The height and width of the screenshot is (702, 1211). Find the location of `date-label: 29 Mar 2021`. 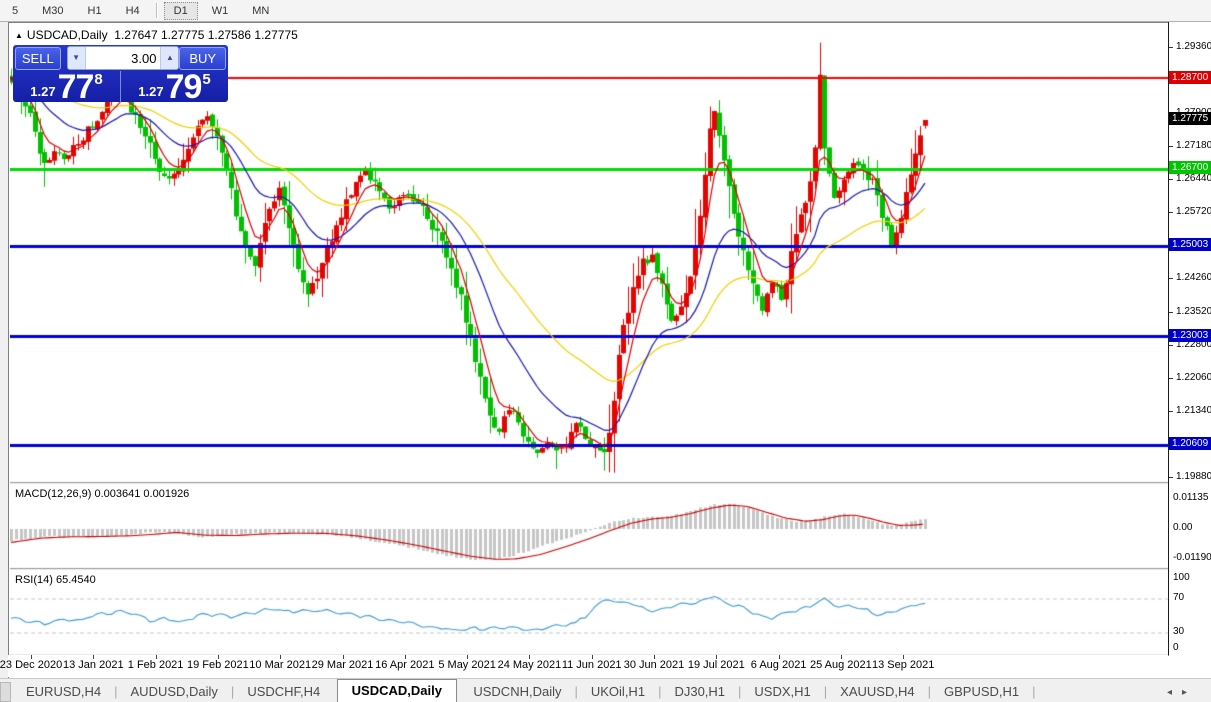

date-label: 29 Mar 2021 is located at coordinates (342, 665).